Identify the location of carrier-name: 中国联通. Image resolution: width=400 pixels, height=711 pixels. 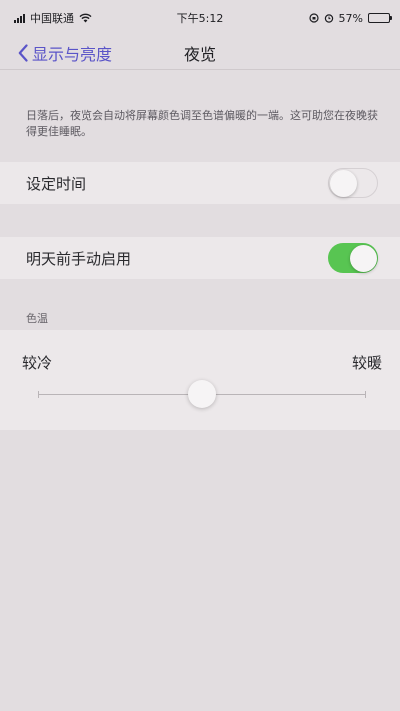
(52, 18).